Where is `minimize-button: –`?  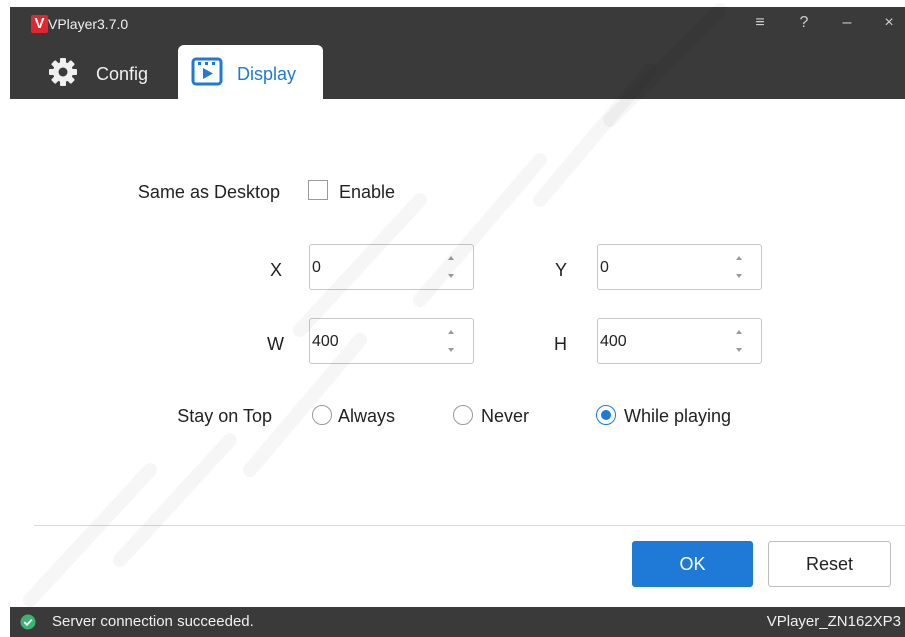
minimize-button: – is located at coordinates (847, 23).